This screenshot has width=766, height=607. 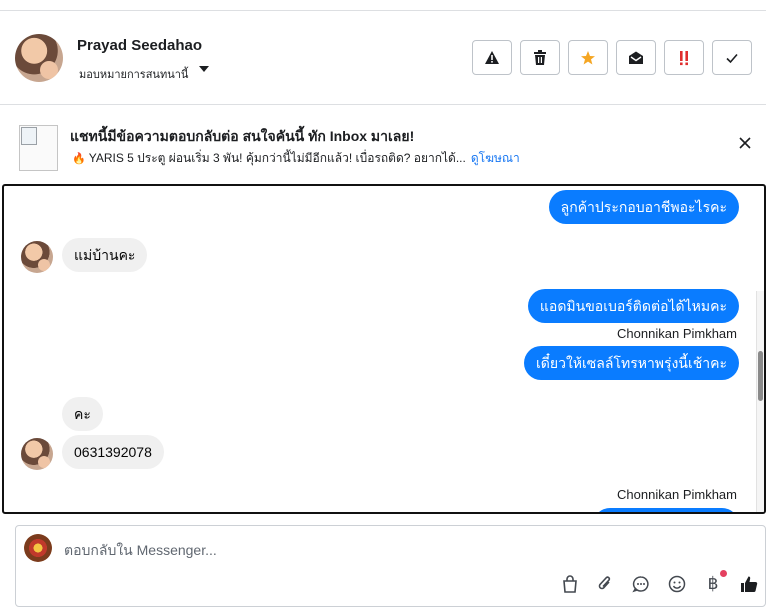 What do you see at coordinates (390, 566) in the screenshot?
I see `reply-composer: ฿` at bounding box center [390, 566].